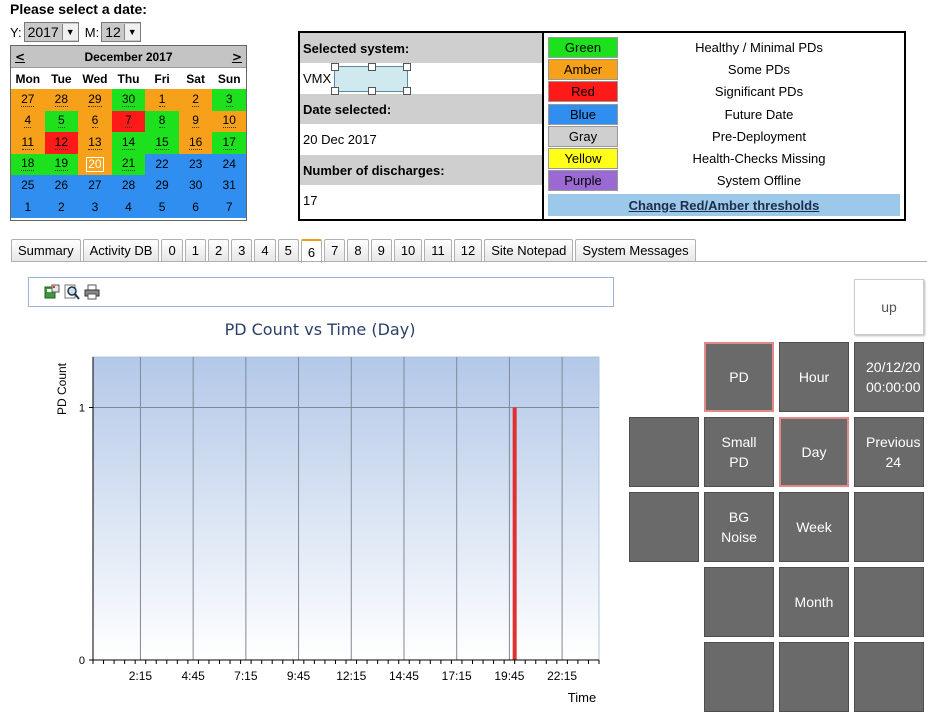  What do you see at coordinates (335, 250) in the screenshot?
I see `tab-7: 7` at bounding box center [335, 250].